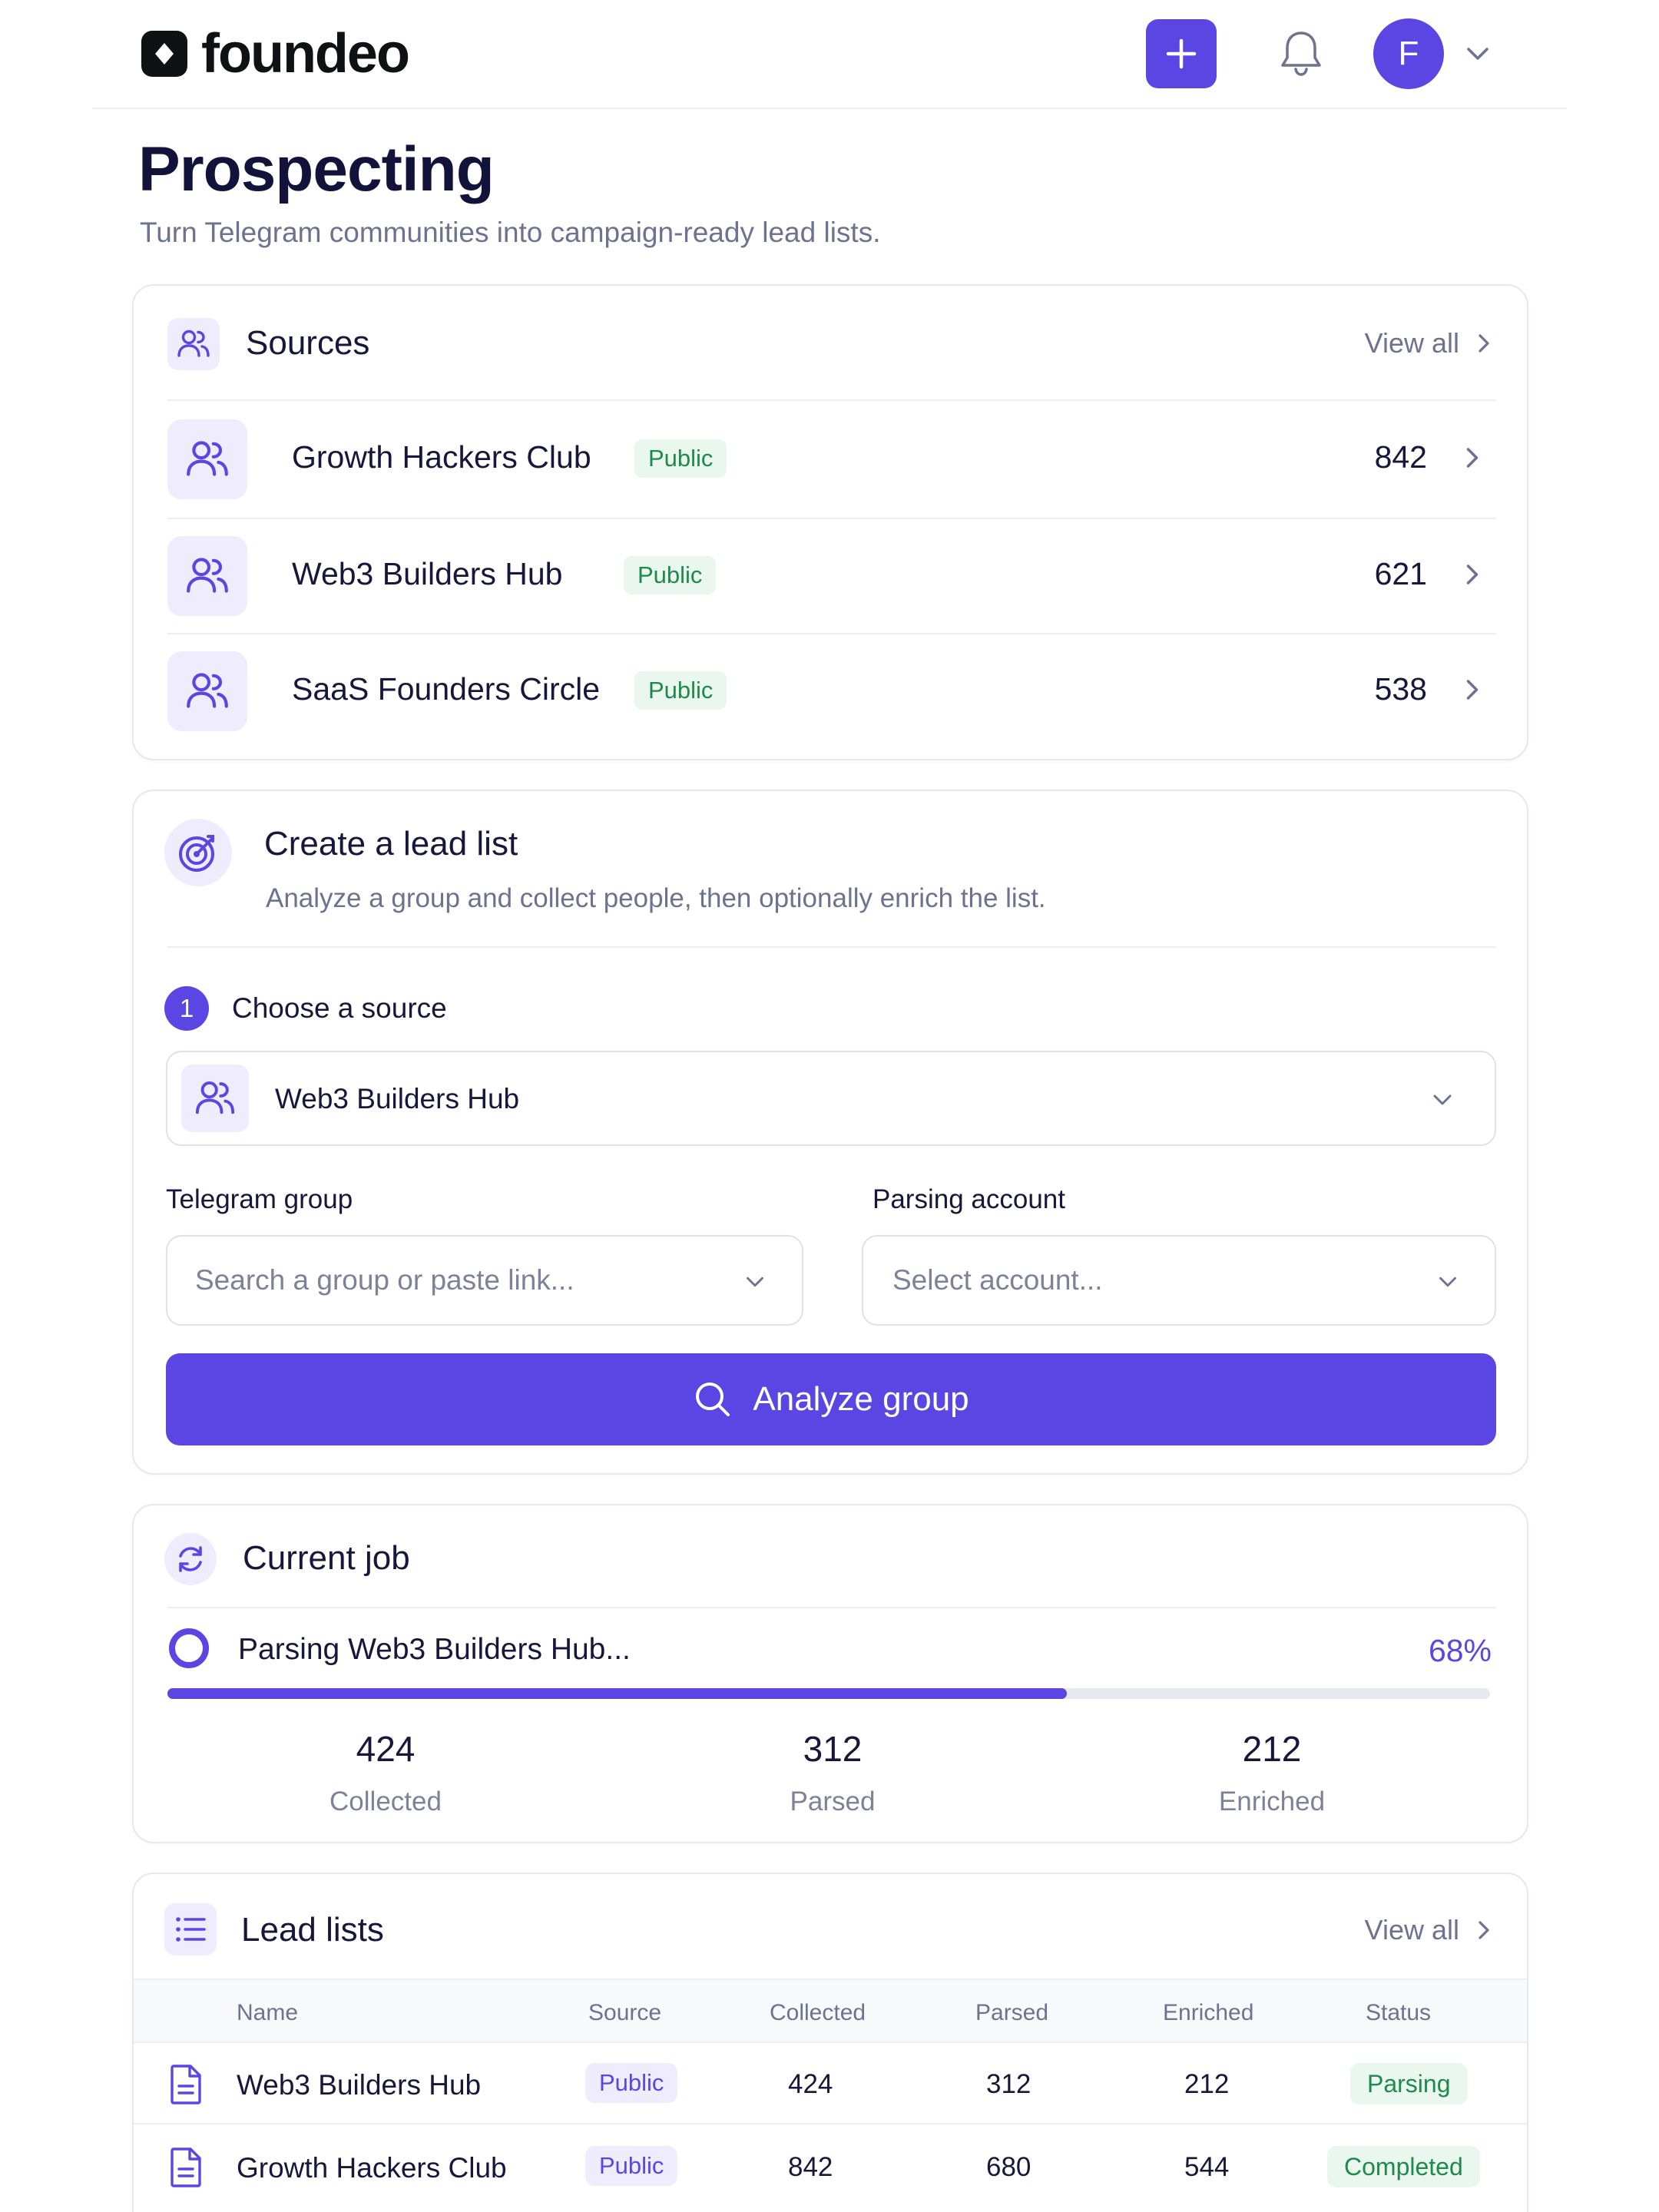 This screenshot has width=1659, height=2212. Describe the element at coordinates (326, 1558) in the screenshot. I see `current-job-title: Current job` at that location.